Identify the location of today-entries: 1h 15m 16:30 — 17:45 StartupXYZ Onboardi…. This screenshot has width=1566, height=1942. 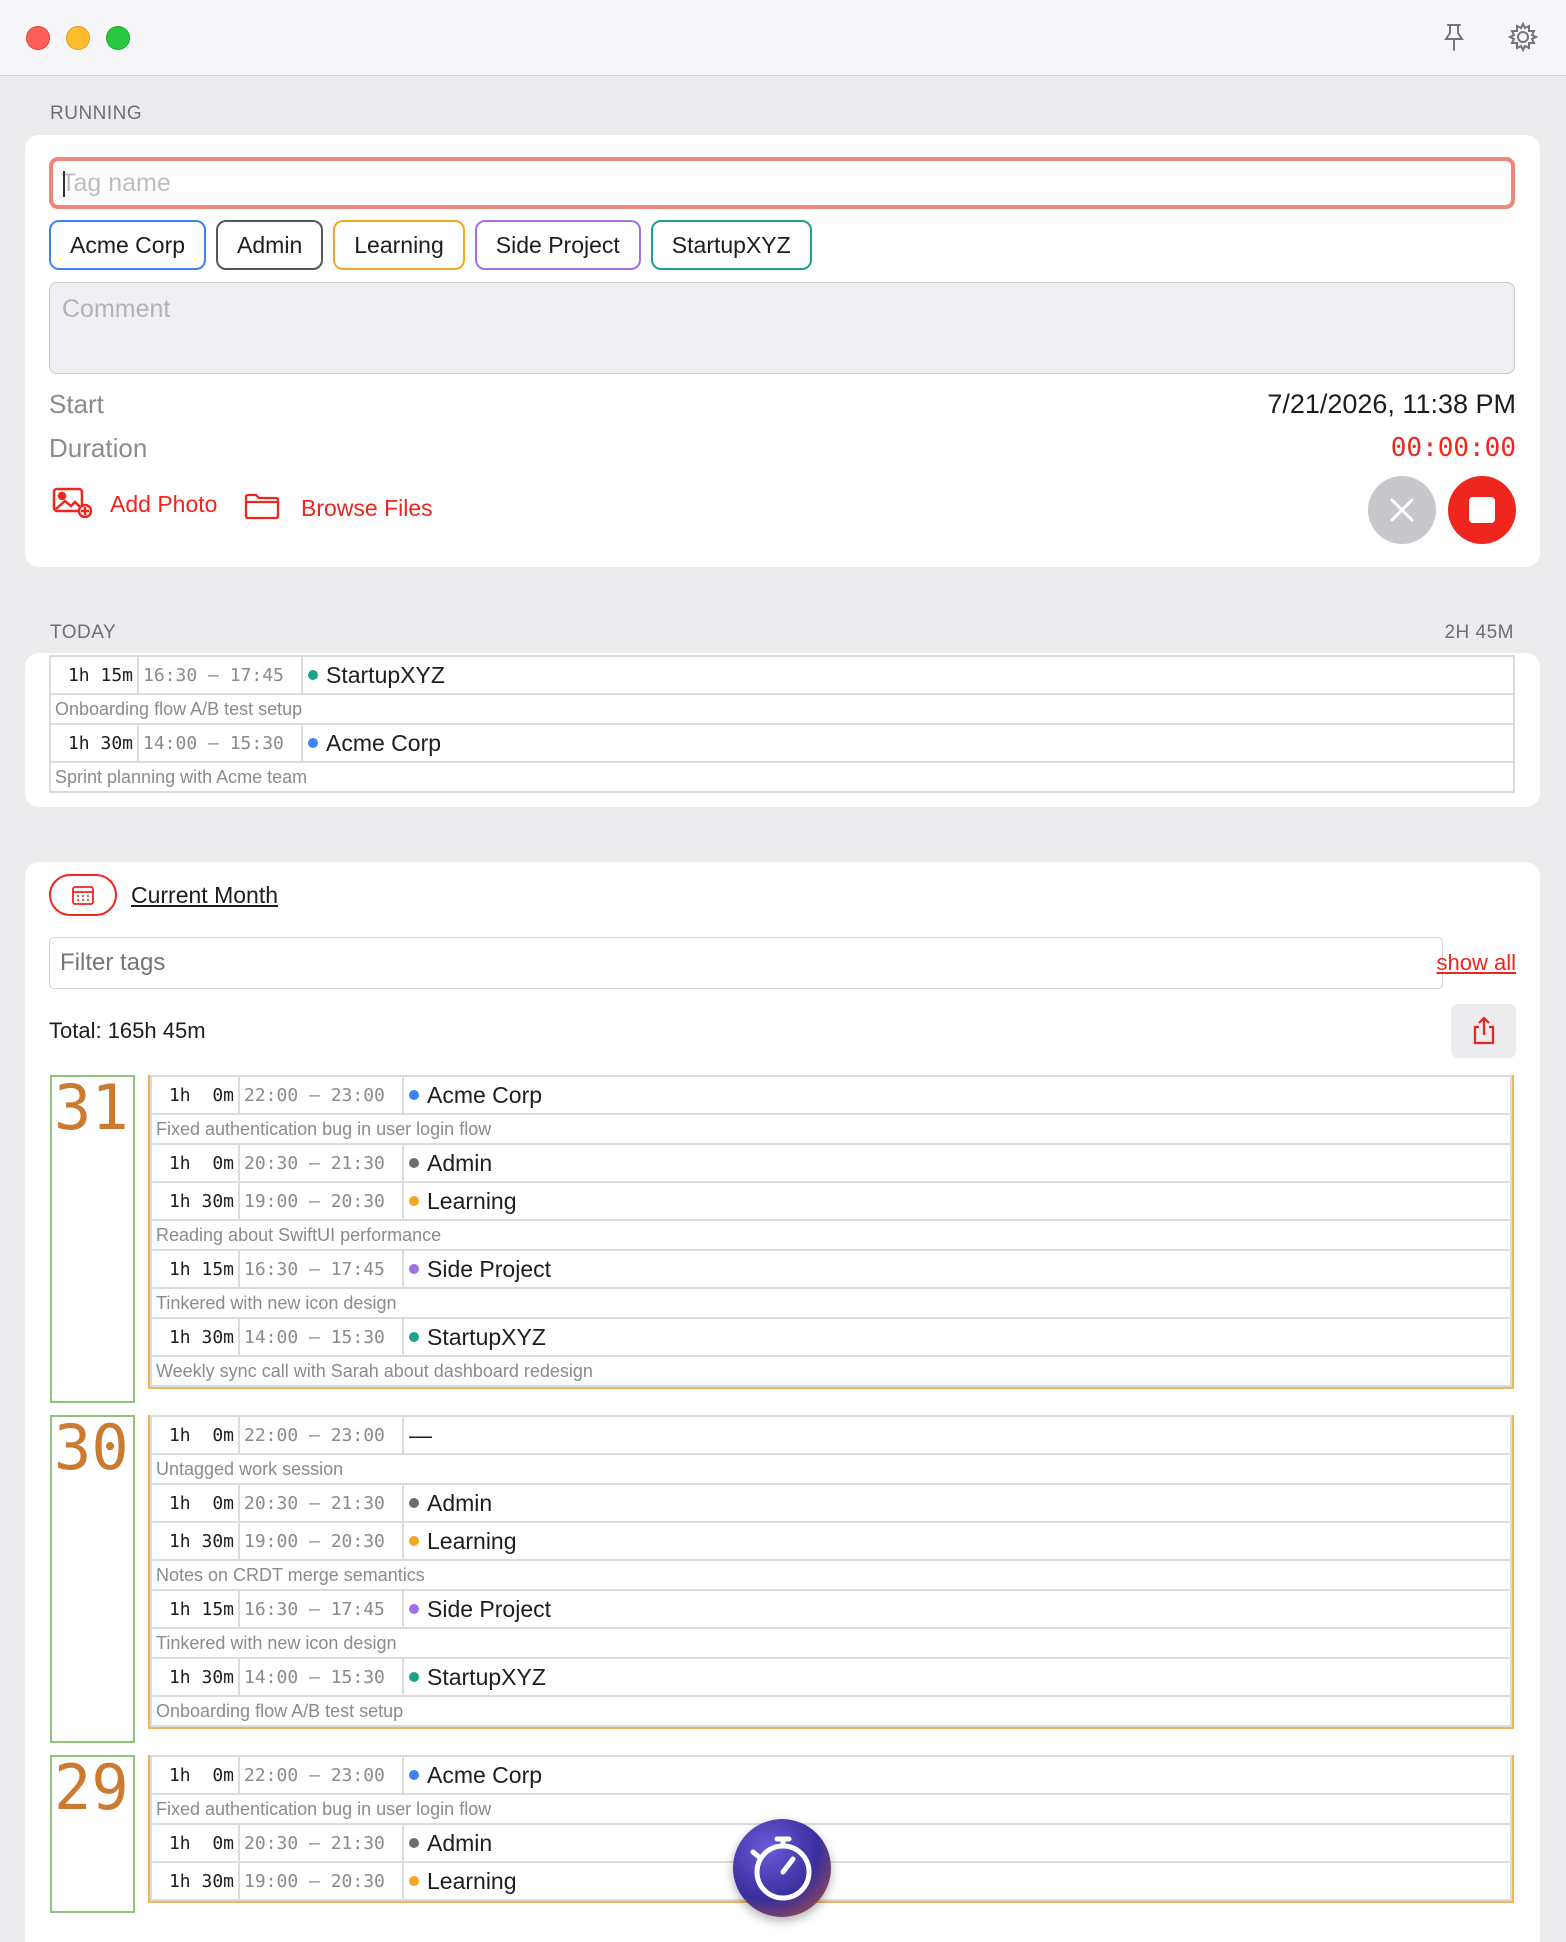
(782, 724).